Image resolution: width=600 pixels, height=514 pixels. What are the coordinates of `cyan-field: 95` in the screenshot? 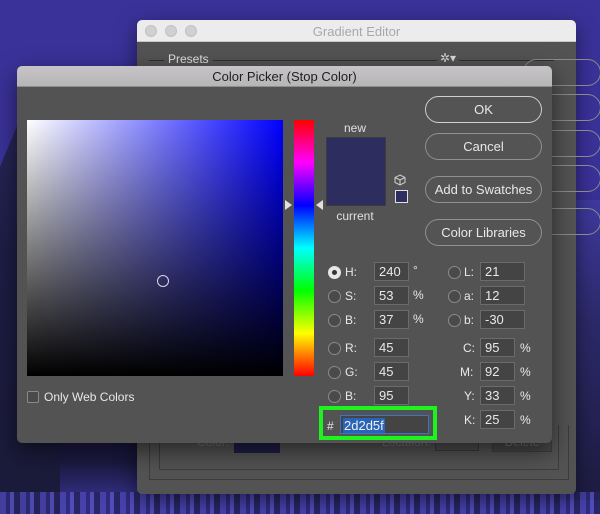 It's located at (497, 347).